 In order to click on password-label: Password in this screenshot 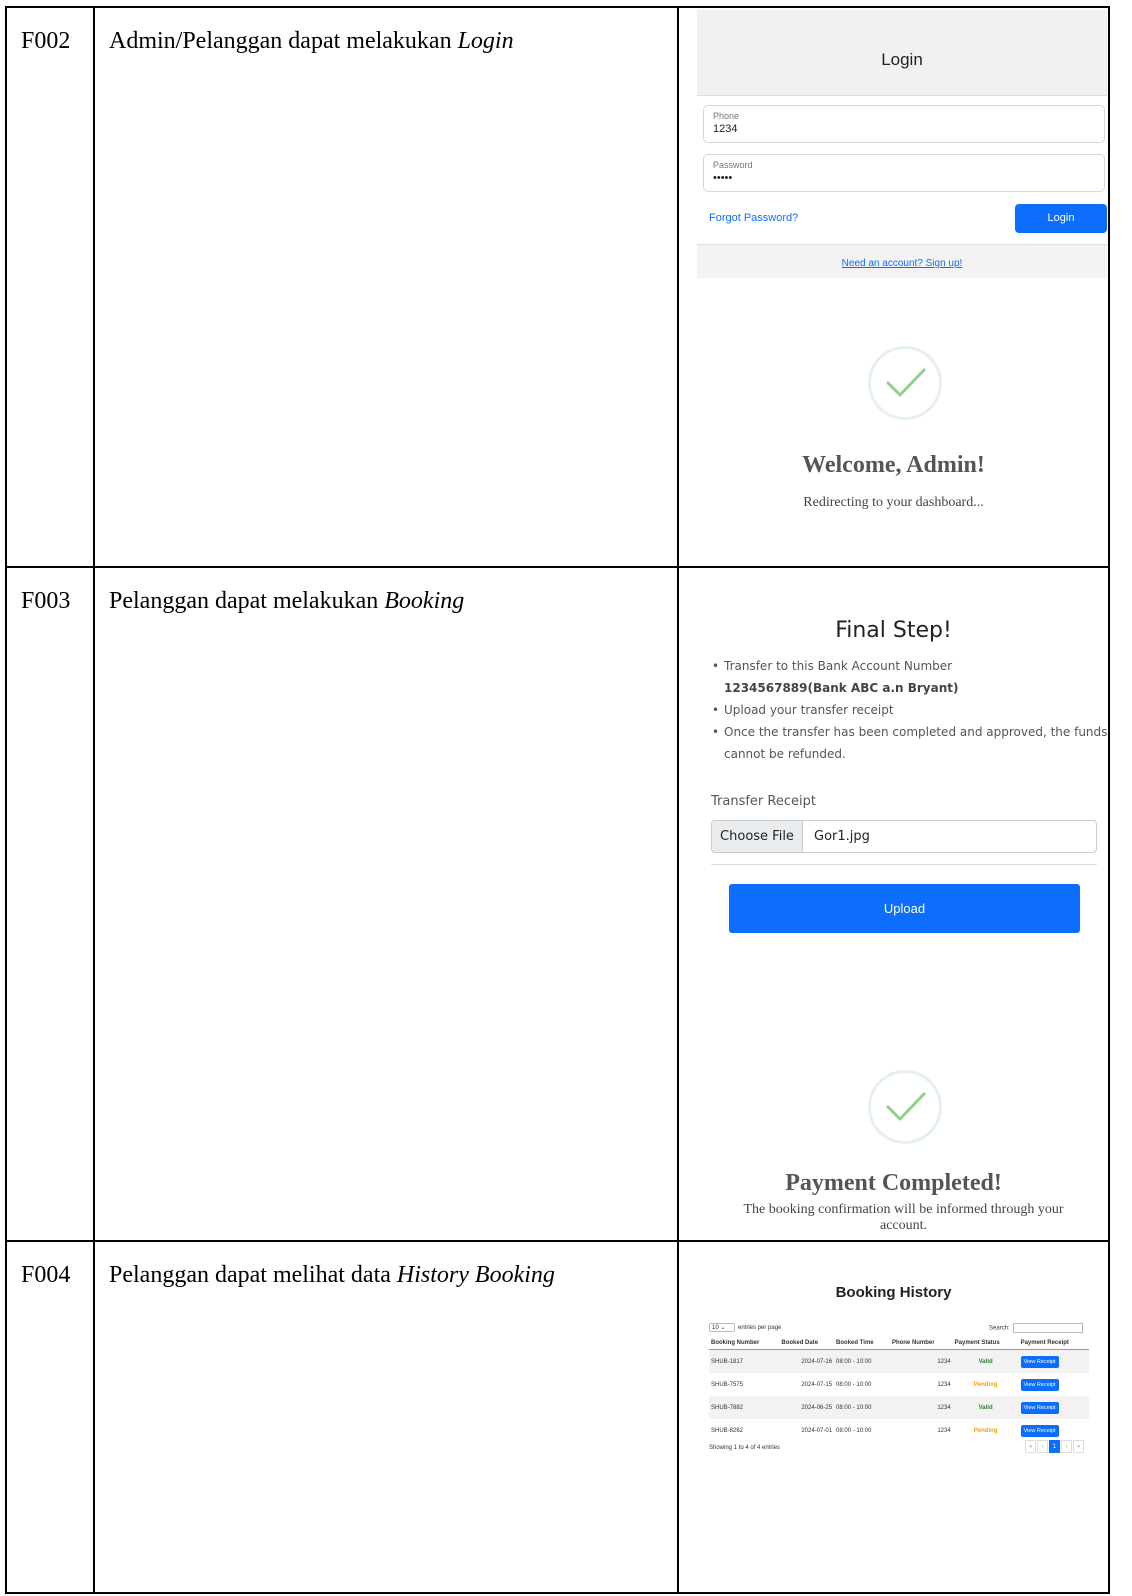, I will do `click(733, 165)`.